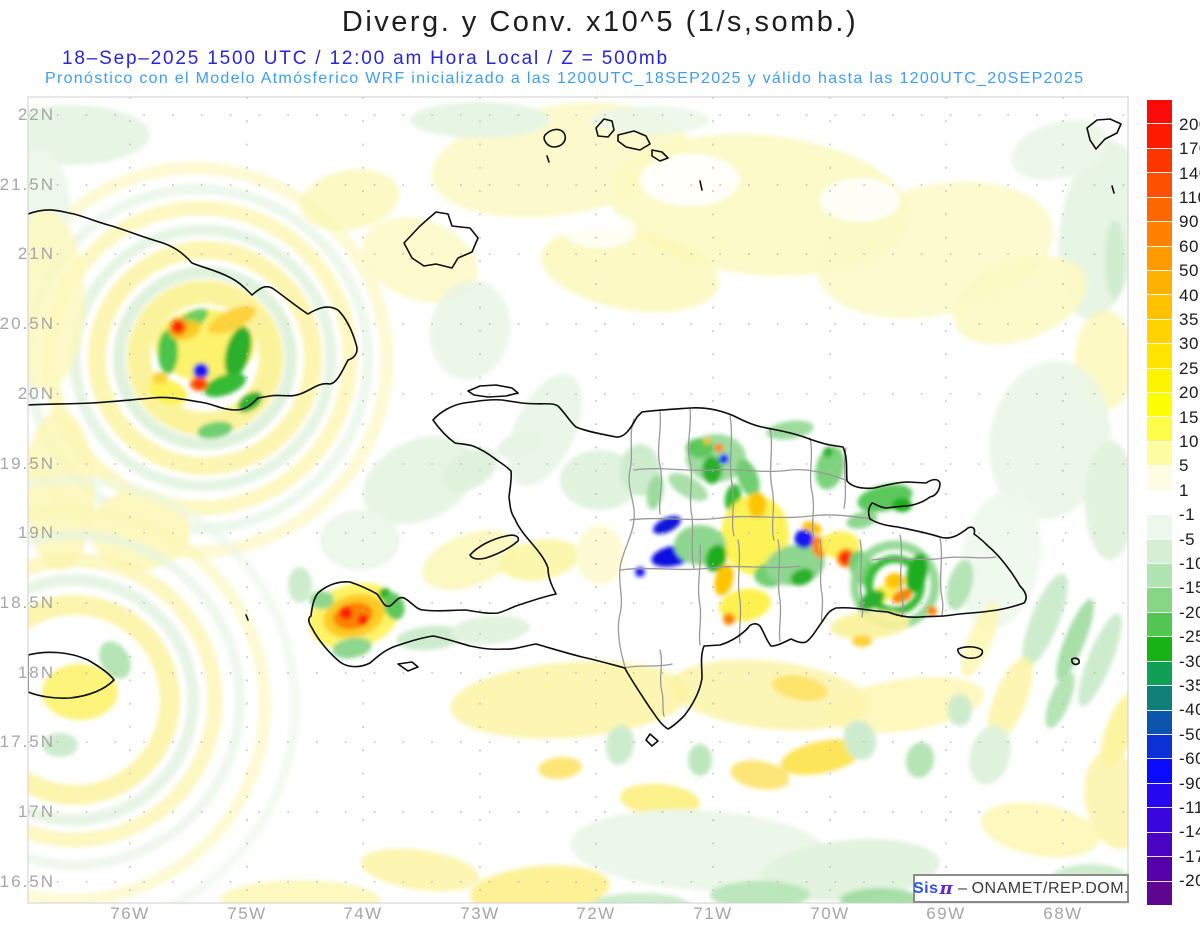 This screenshot has height=927, width=1200. I want to click on sispi-brand: Sis, so click(925, 888).